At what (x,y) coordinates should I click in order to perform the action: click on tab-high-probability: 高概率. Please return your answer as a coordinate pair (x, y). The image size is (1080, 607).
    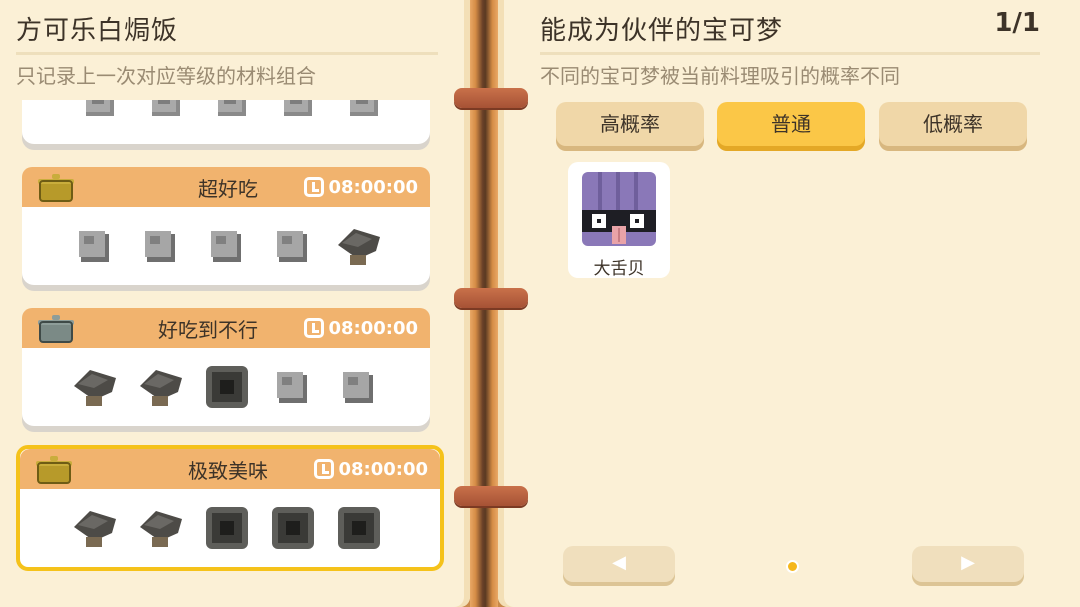
    Looking at the image, I should click on (630, 124).